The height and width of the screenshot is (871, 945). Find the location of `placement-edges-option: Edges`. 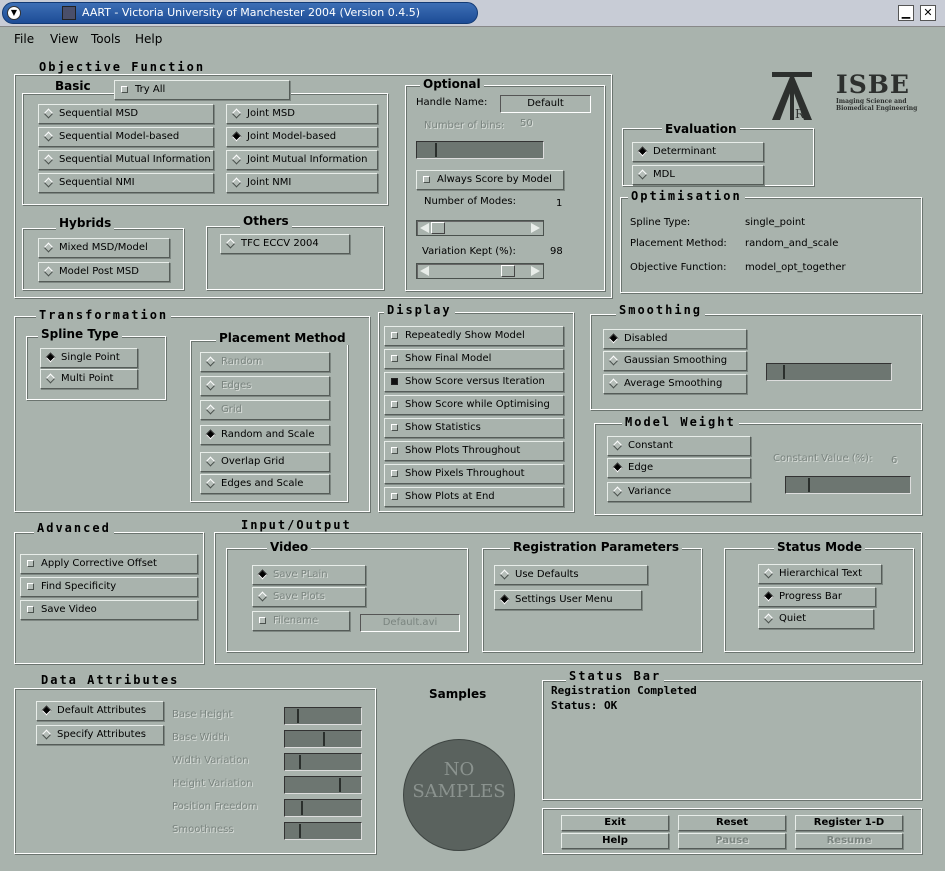

placement-edges-option: Edges is located at coordinates (265, 386).